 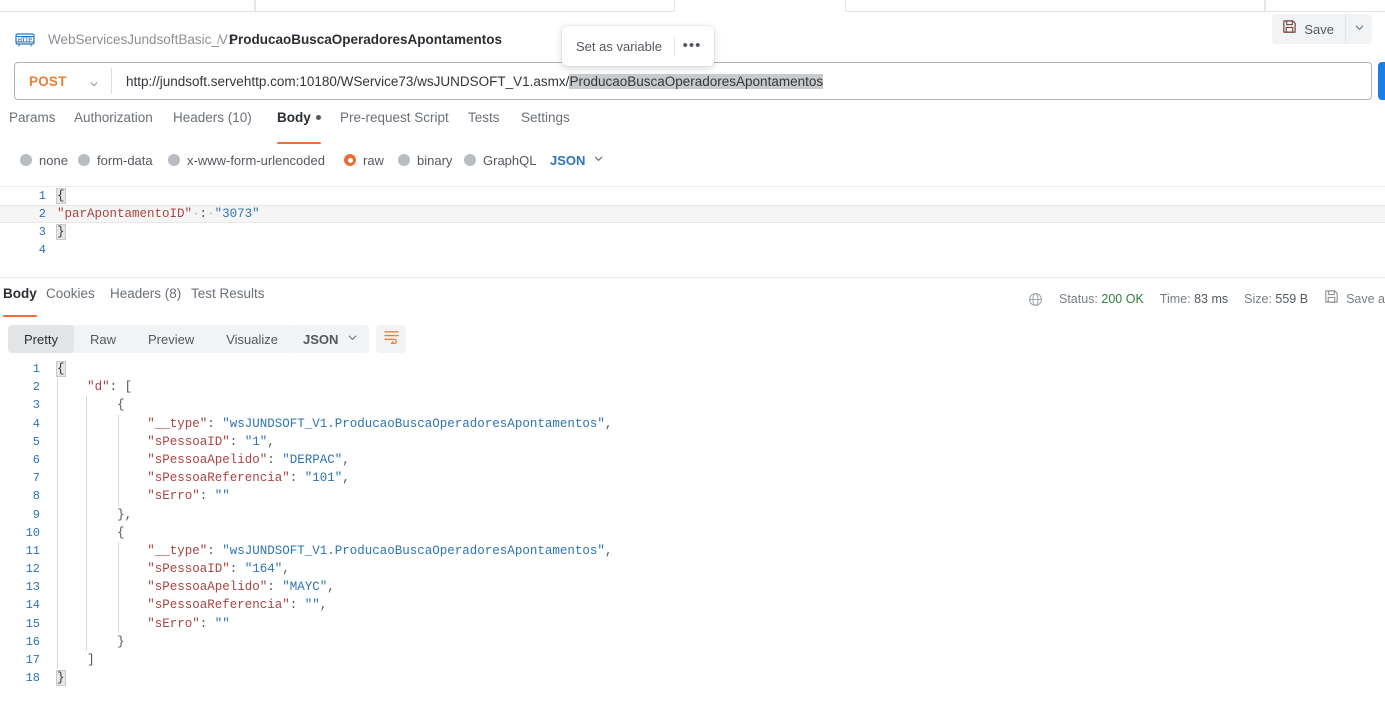 What do you see at coordinates (63, 81) in the screenshot?
I see `http-method-selector: POST` at bounding box center [63, 81].